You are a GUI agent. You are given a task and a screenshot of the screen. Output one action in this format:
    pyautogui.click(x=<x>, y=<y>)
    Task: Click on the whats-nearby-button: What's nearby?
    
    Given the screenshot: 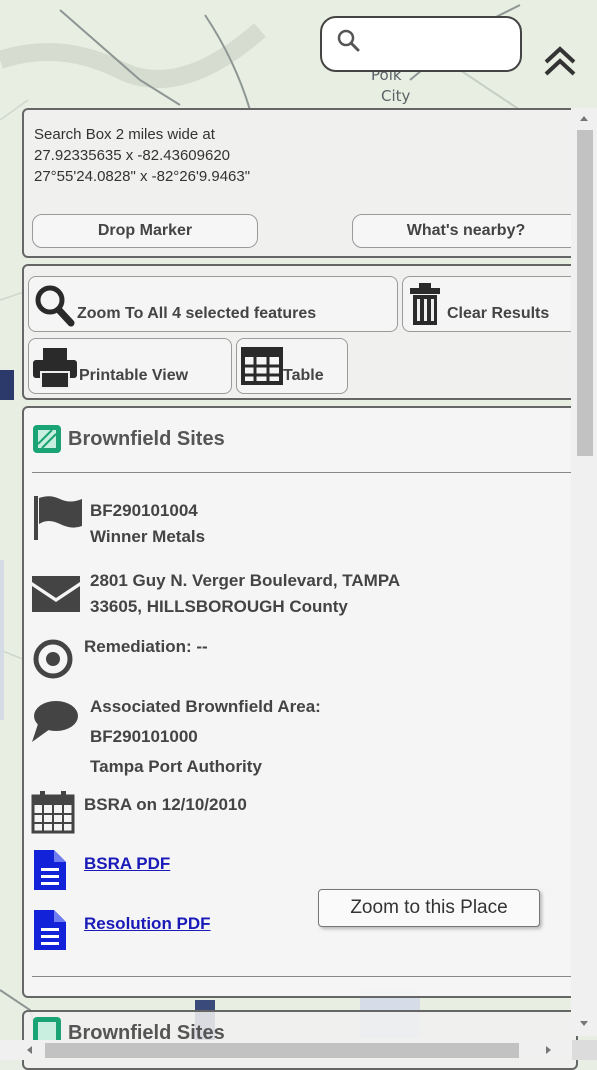 What is the action you would take?
    pyautogui.click(x=466, y=231)
    